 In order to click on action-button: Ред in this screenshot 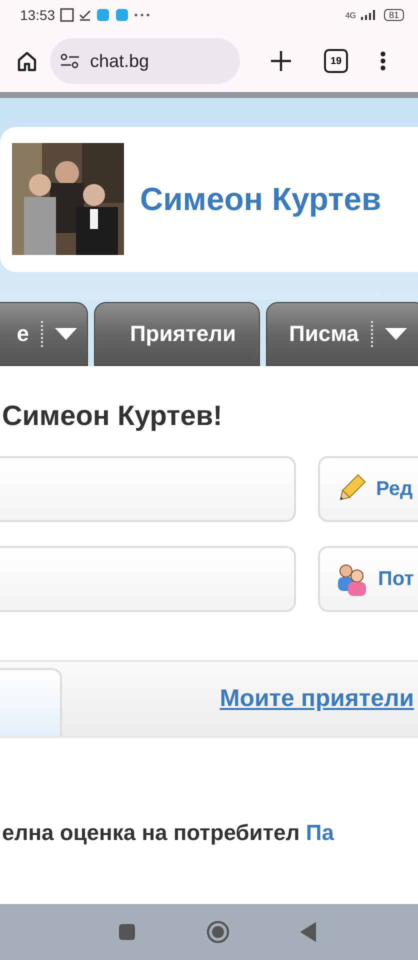, I will do `click(368, 489)`.